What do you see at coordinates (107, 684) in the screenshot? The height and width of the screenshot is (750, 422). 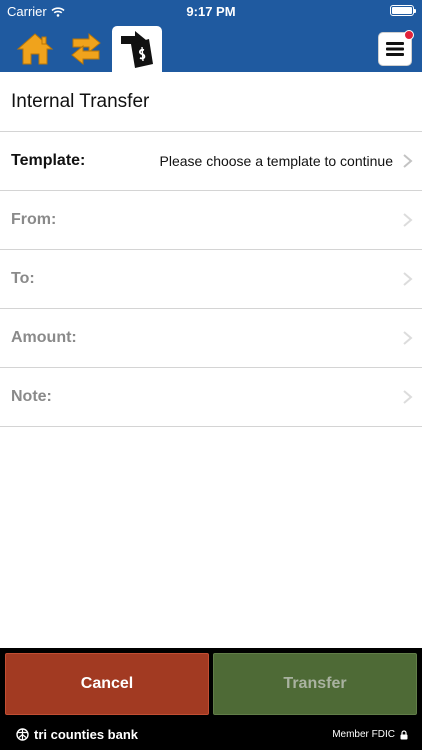 I see `cancel-button: Cancel` at bounding box center [107, 684].